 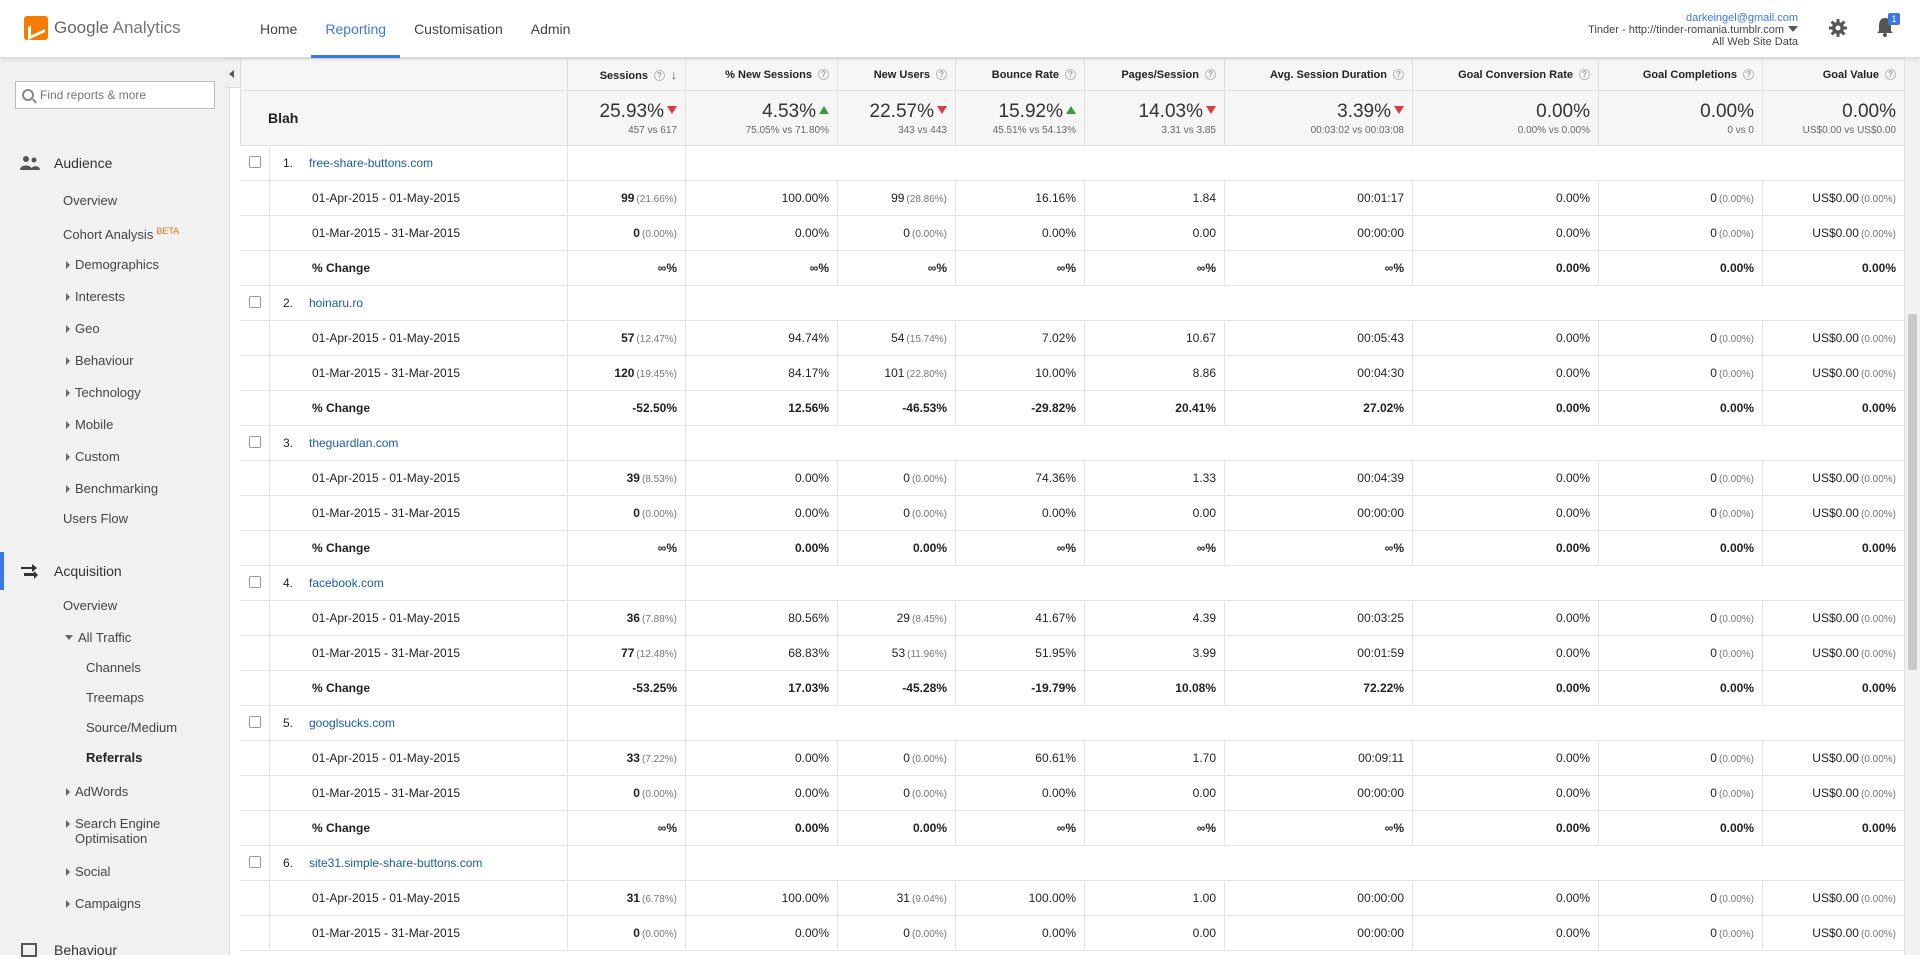 I want to click on header-new-users: New Users?, so click(x=896, y=74).